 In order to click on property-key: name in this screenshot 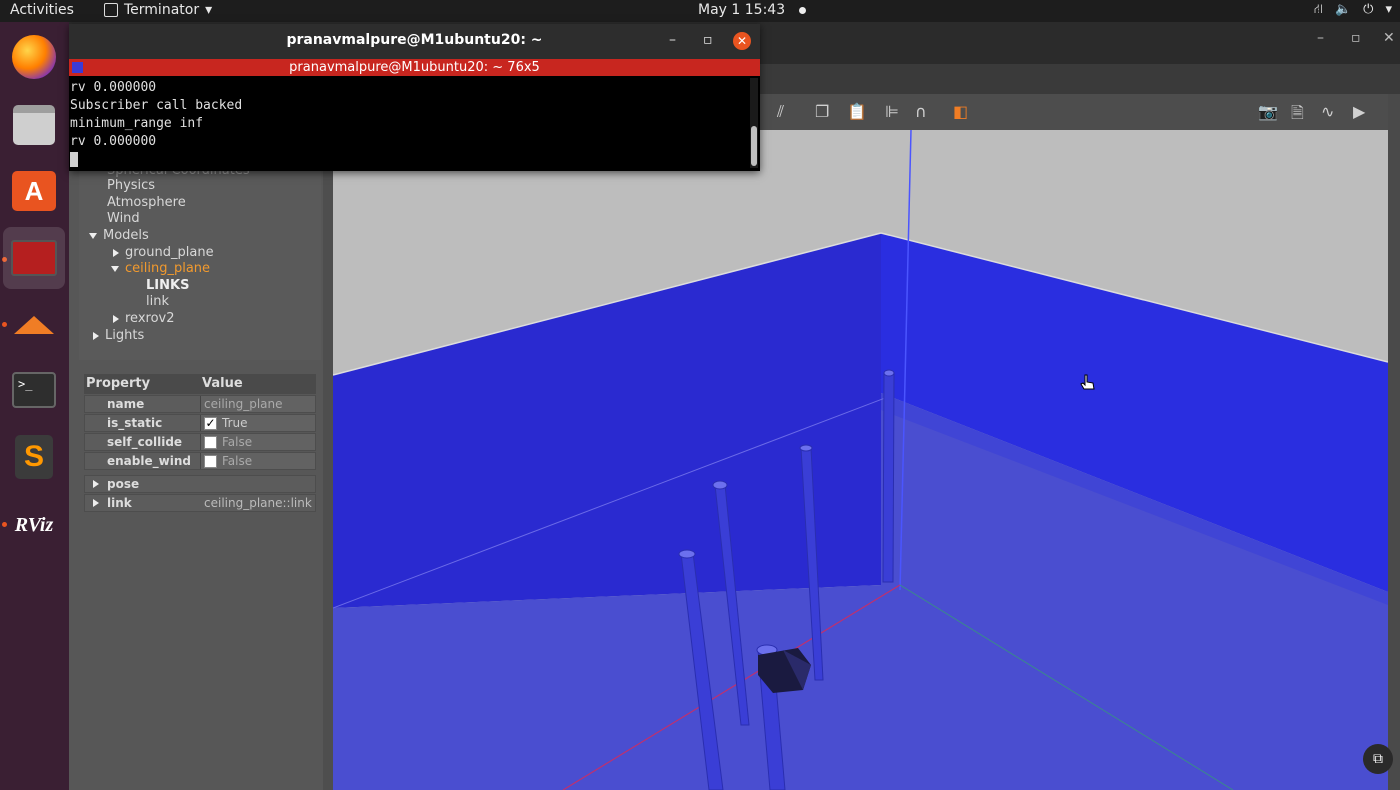, I will do `click(143, 404)`.